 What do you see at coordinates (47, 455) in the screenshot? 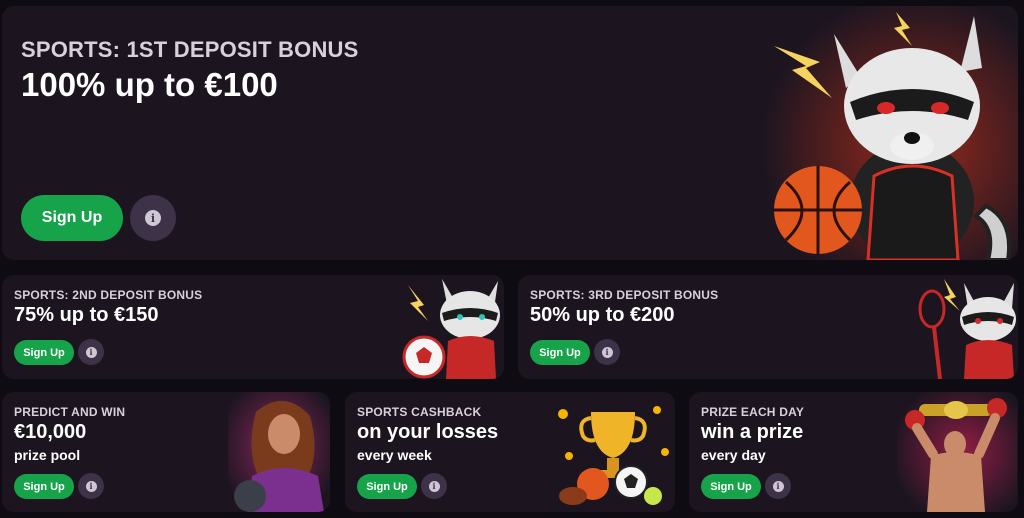
I see `card-subline: prize pool` at bounding box center [47, 455].